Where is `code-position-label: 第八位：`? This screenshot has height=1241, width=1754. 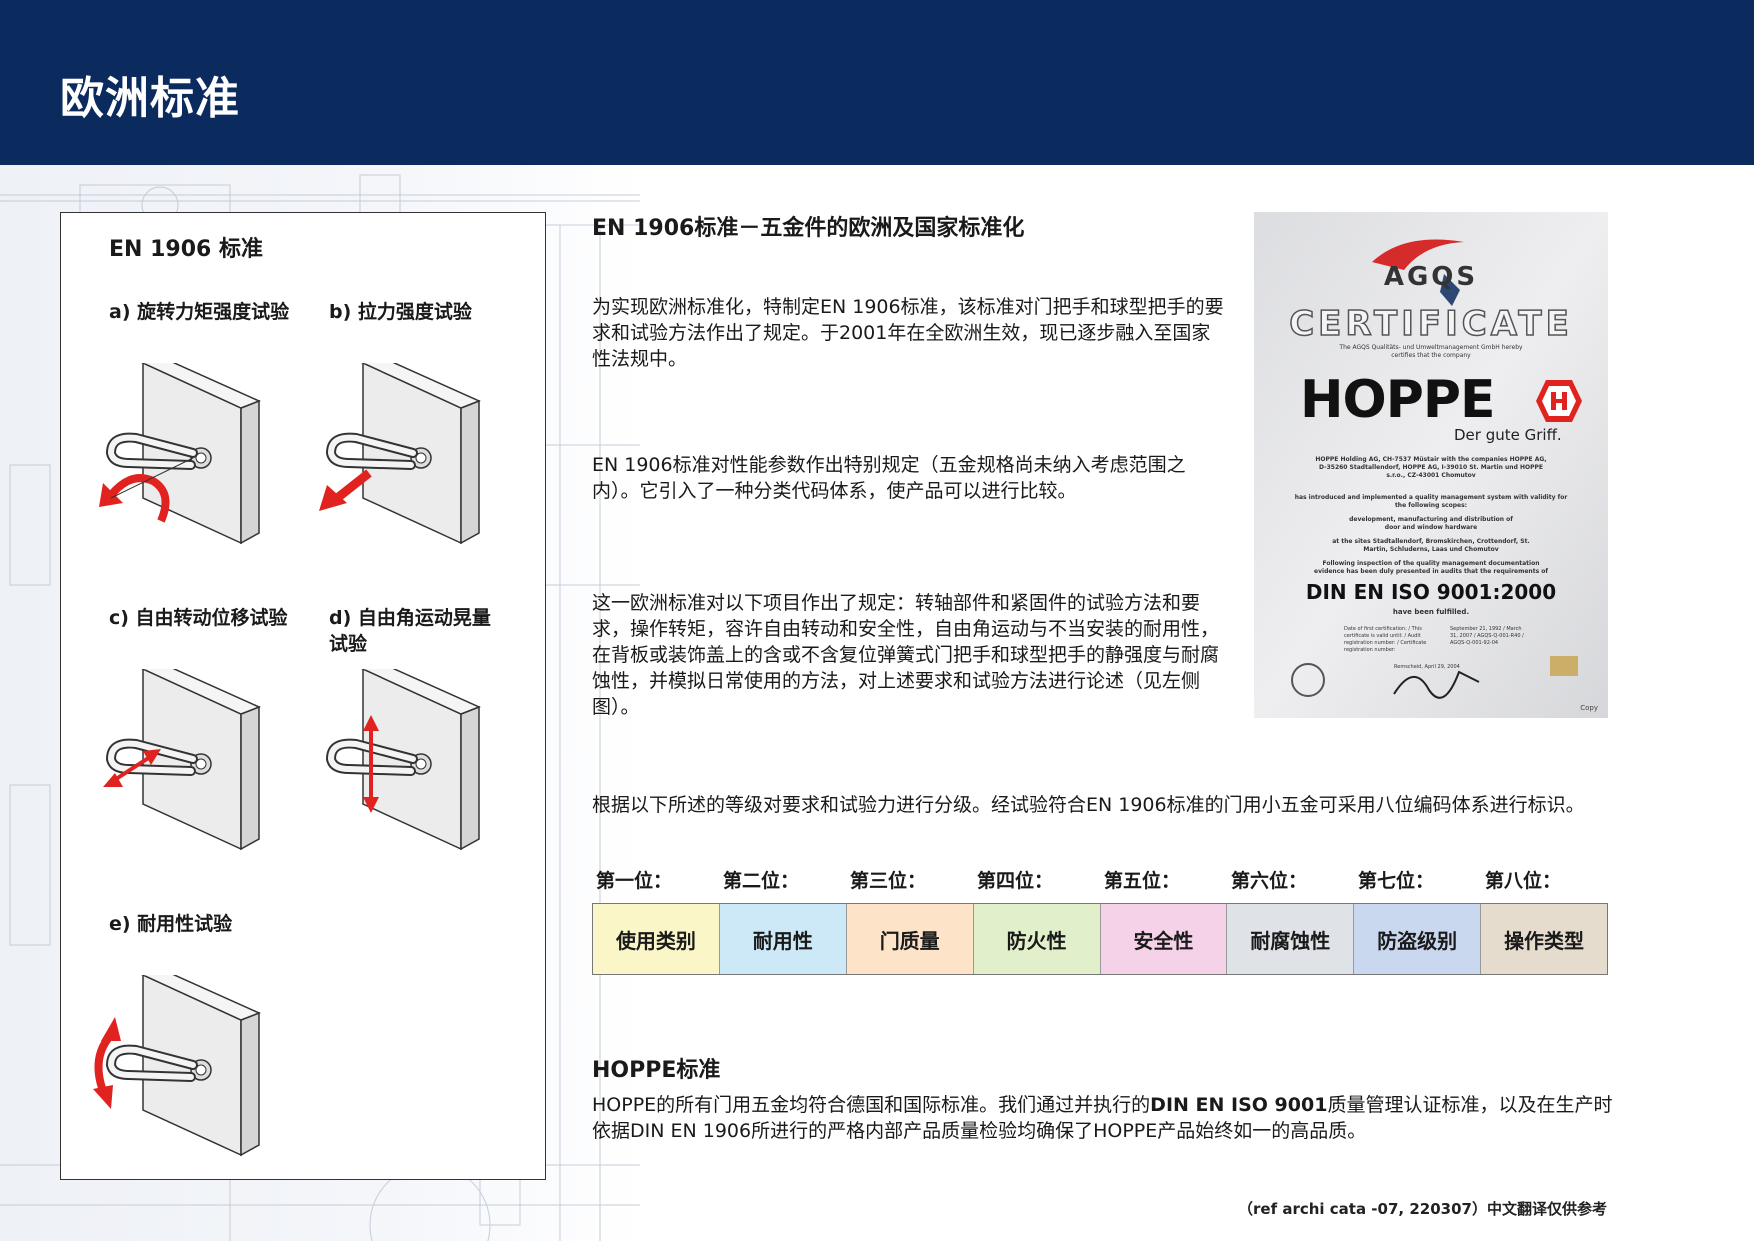 code-position-label: 第八位： is located at coordinates (1523, 881).